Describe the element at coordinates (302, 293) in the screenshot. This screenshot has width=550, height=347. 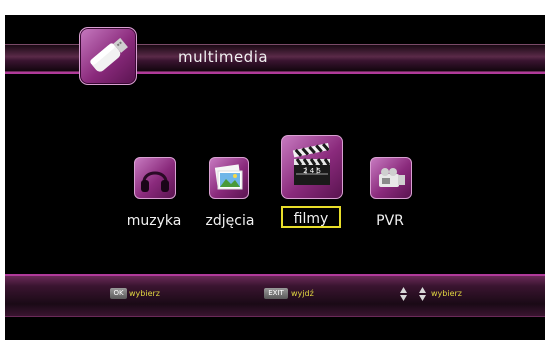
I see `hint-wyjdz: wyjdź` at that location.